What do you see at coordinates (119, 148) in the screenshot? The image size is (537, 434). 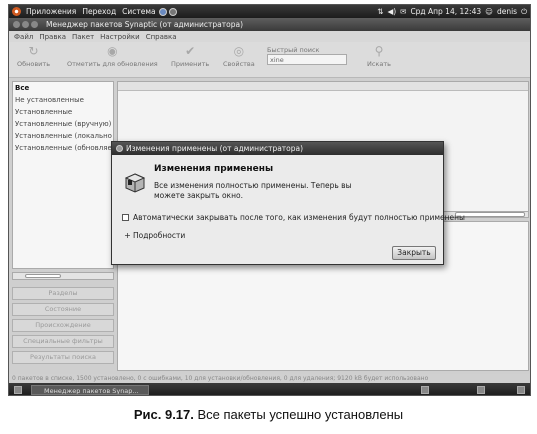 I see `dialog-menu-icon` at bounding box center [119, 148].